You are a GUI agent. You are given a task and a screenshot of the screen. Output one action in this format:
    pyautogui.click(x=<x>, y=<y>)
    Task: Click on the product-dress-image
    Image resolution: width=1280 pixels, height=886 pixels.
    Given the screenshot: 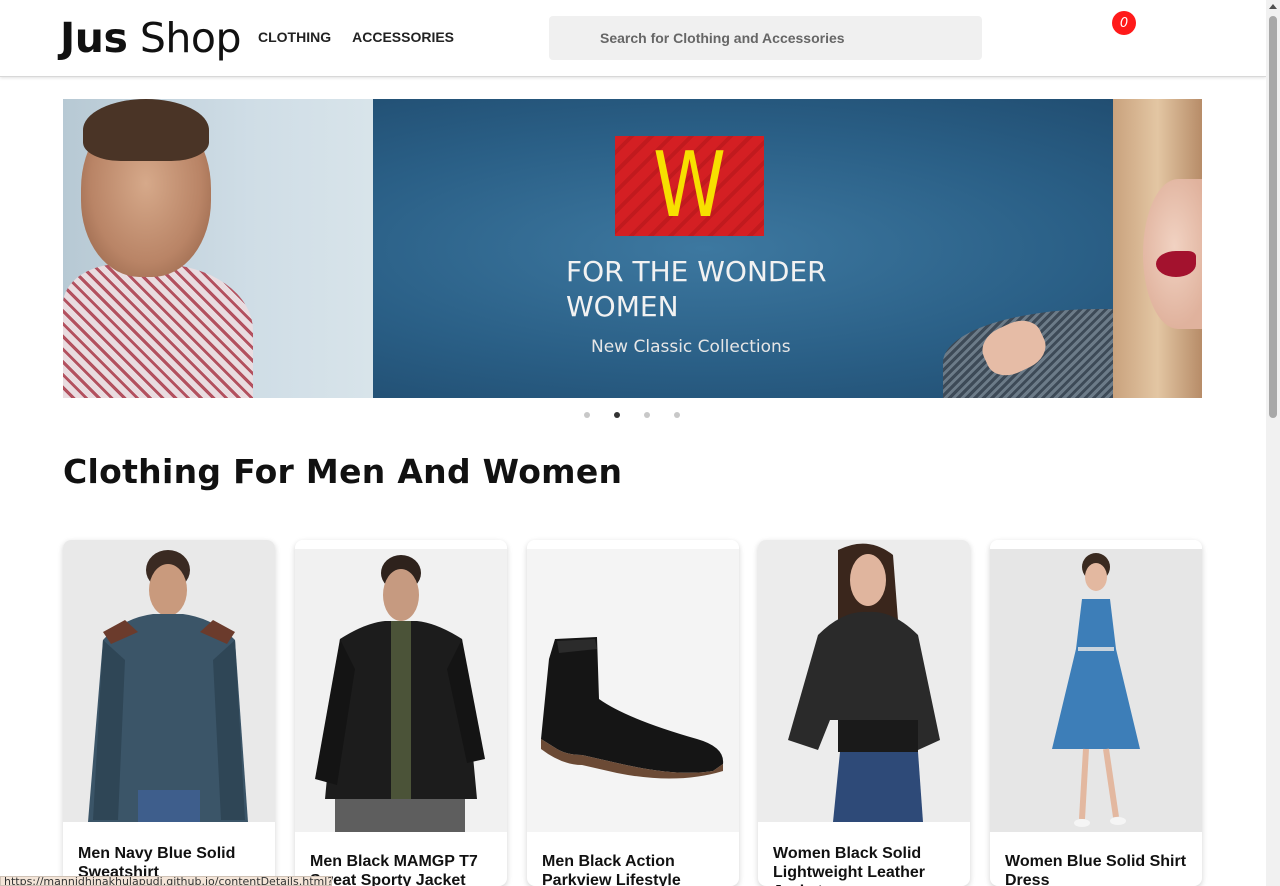 What is the action you would take?
    pyautogui.click(x=1096, y=690)
    